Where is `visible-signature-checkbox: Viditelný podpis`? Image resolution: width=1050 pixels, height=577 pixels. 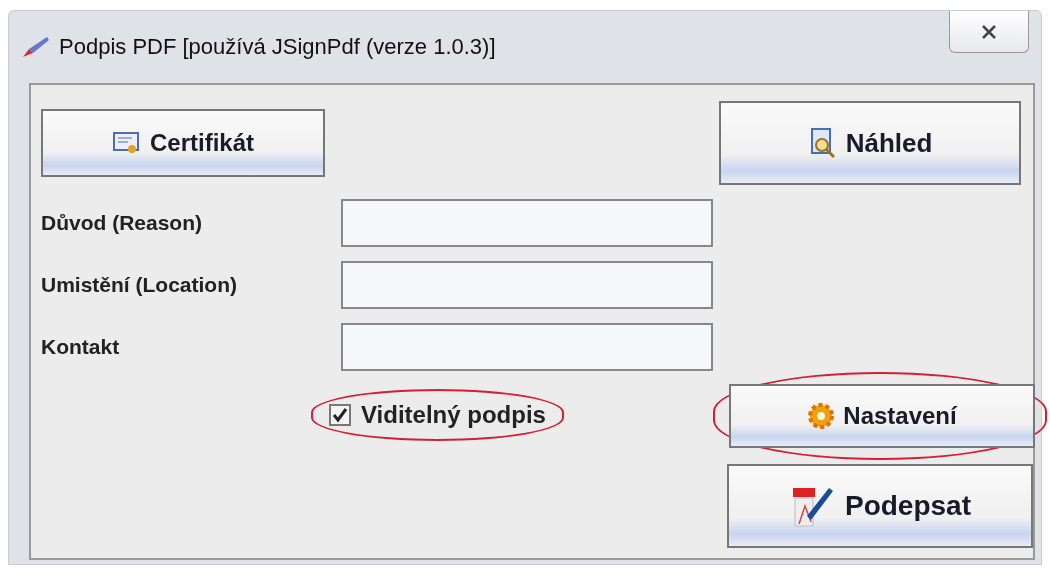
visible-signature-checkbox: Viditelný podpis is located at coordinates (437, 415).